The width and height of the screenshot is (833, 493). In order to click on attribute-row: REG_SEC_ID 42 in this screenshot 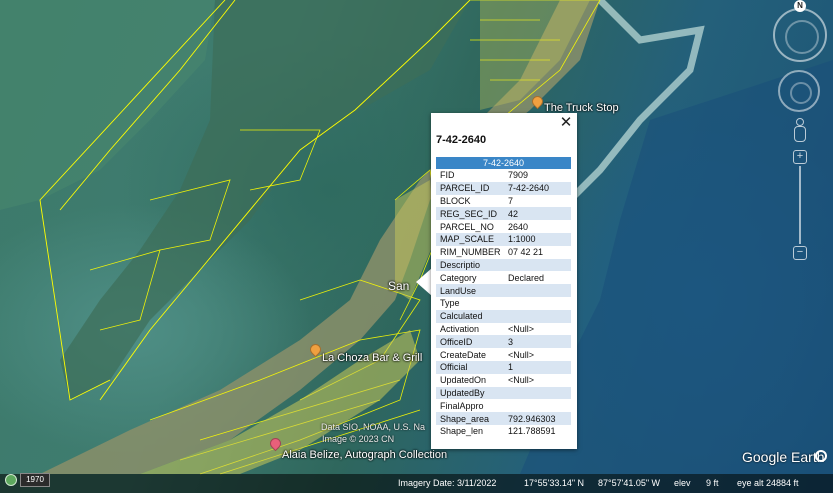, I will do `click(503, 214)`.